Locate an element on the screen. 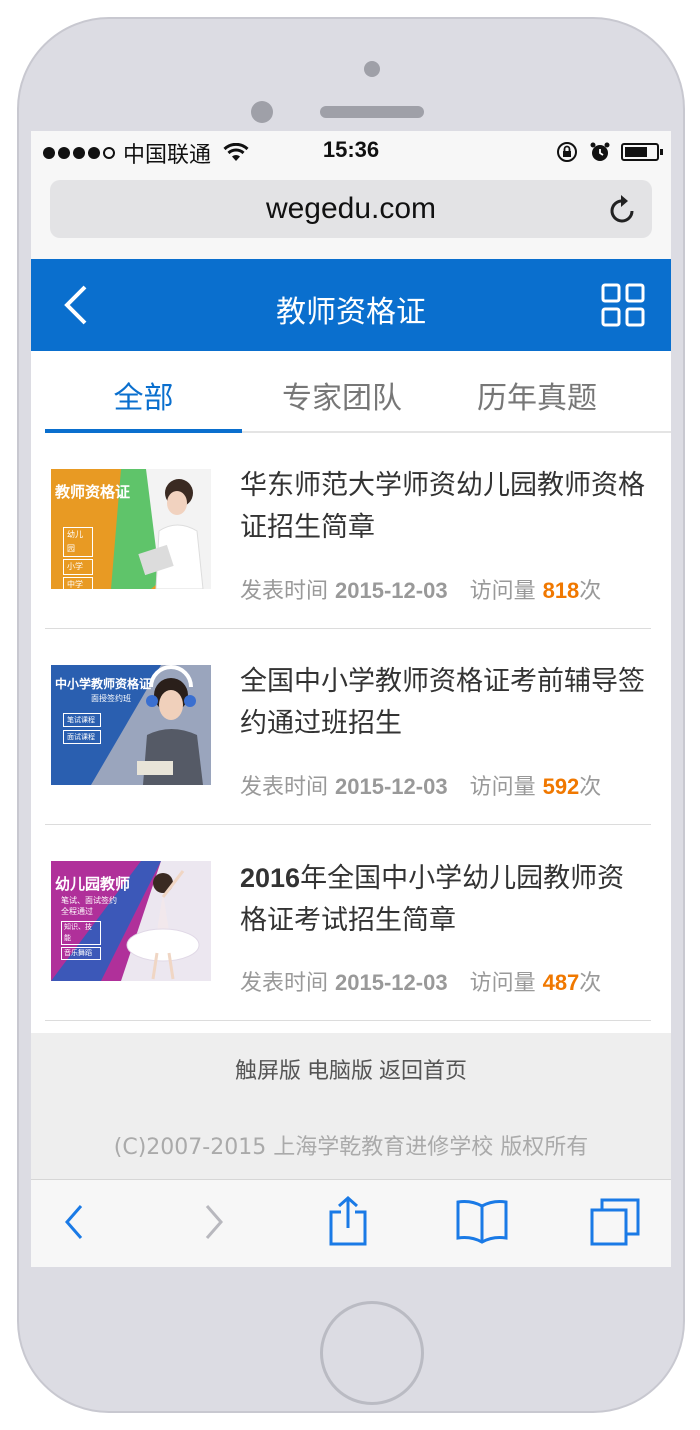  page-footer: 触屏版 电脑版 返回首页 (C)2007-2015 上海学乾教育进修学校 版权所有 is located at coordinates (351, 1106).